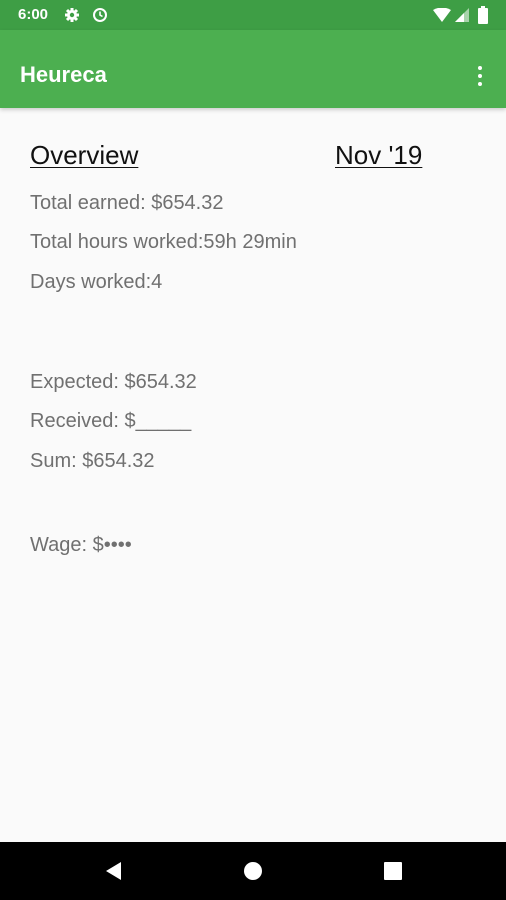  What do you see at coordinates (462, 15) in the screenshot?
I see `cell-signal-icon` at bounding box center [462, 15].